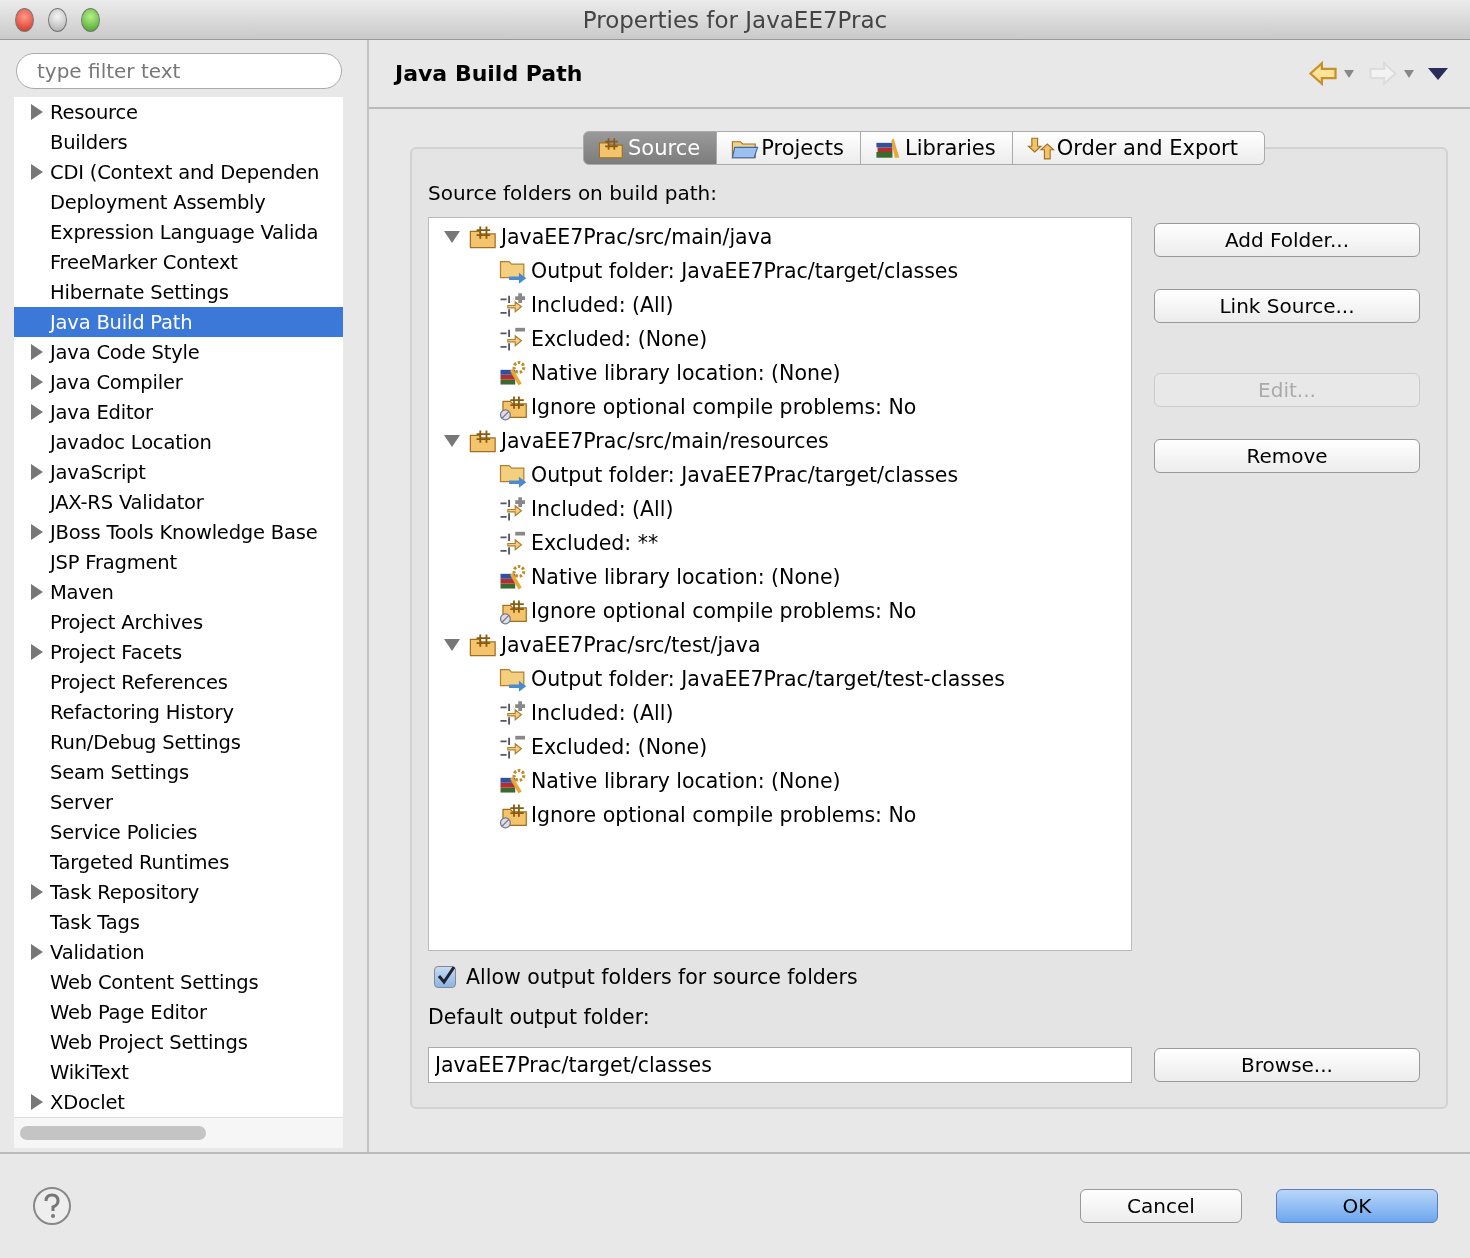 The image size is (1470, 1258). Describe the element at coordinates (113, 1133) in the screenshot. I see `scrollbar-thumb` at that location.